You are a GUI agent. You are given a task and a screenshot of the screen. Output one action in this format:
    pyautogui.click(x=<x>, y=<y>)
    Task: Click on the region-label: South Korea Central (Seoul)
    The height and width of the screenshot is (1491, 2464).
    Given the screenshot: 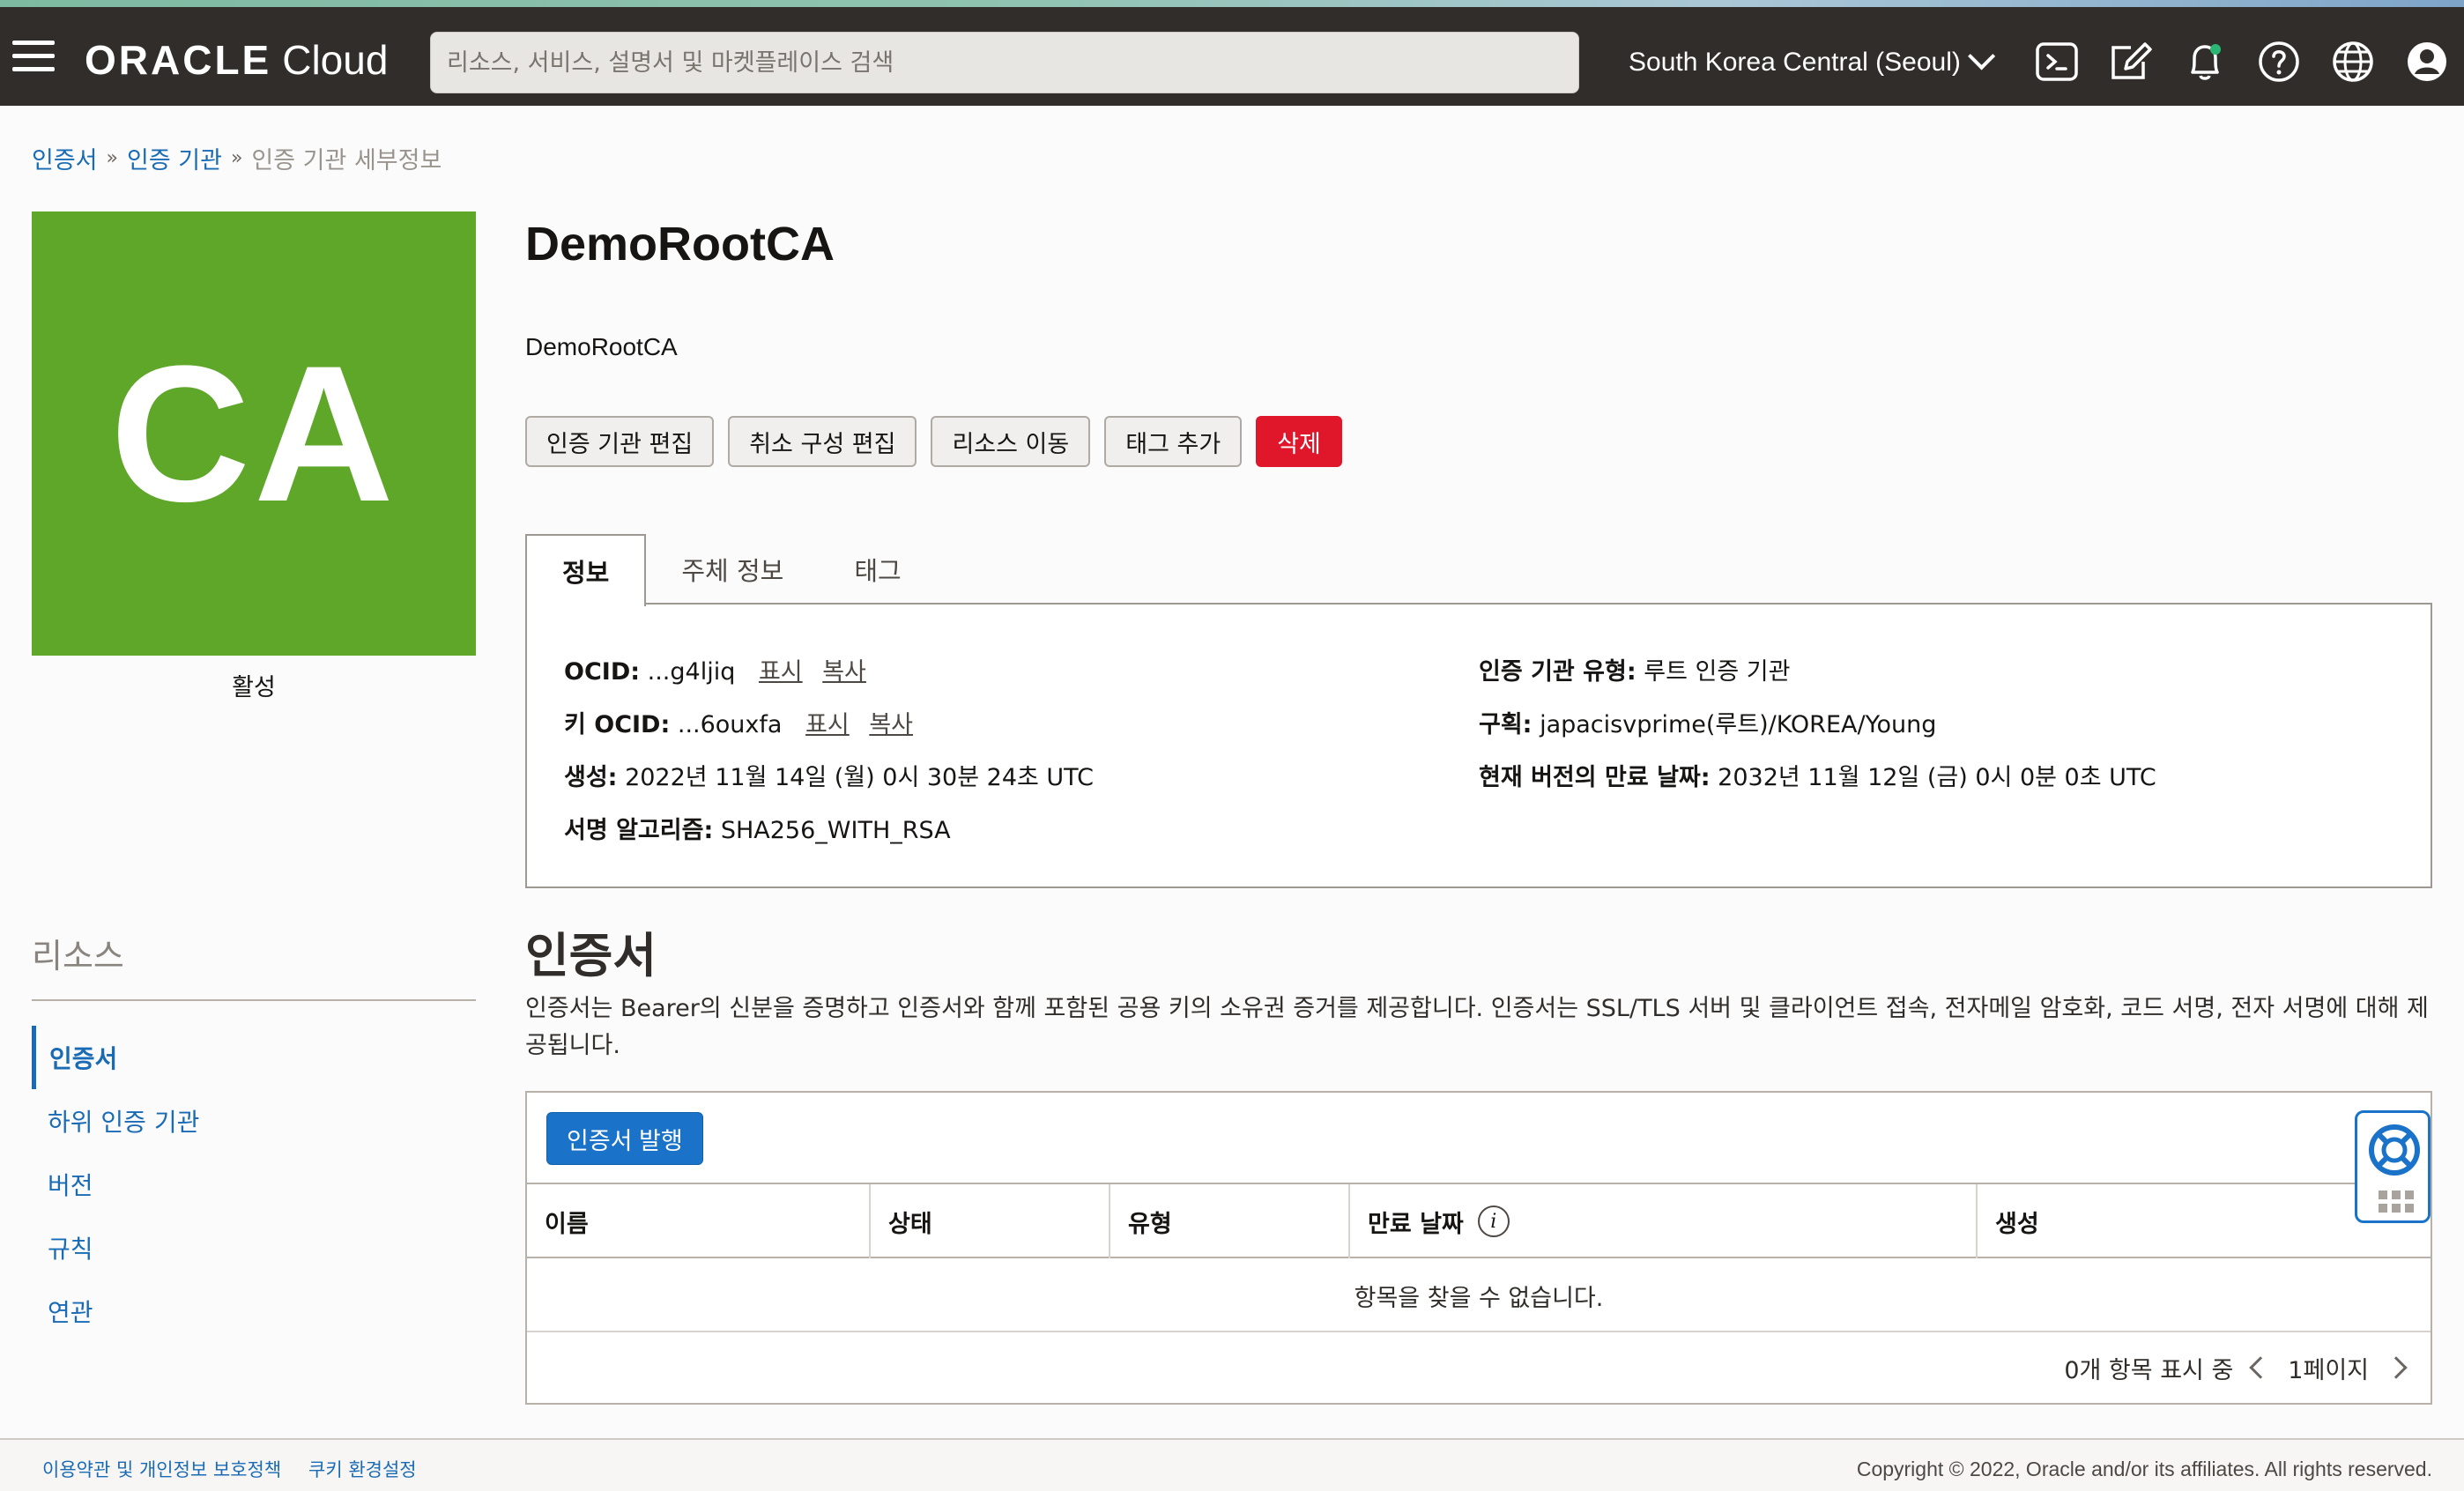 What is the action you would take?
    pyautogui.click(x=1795, y=63)
    